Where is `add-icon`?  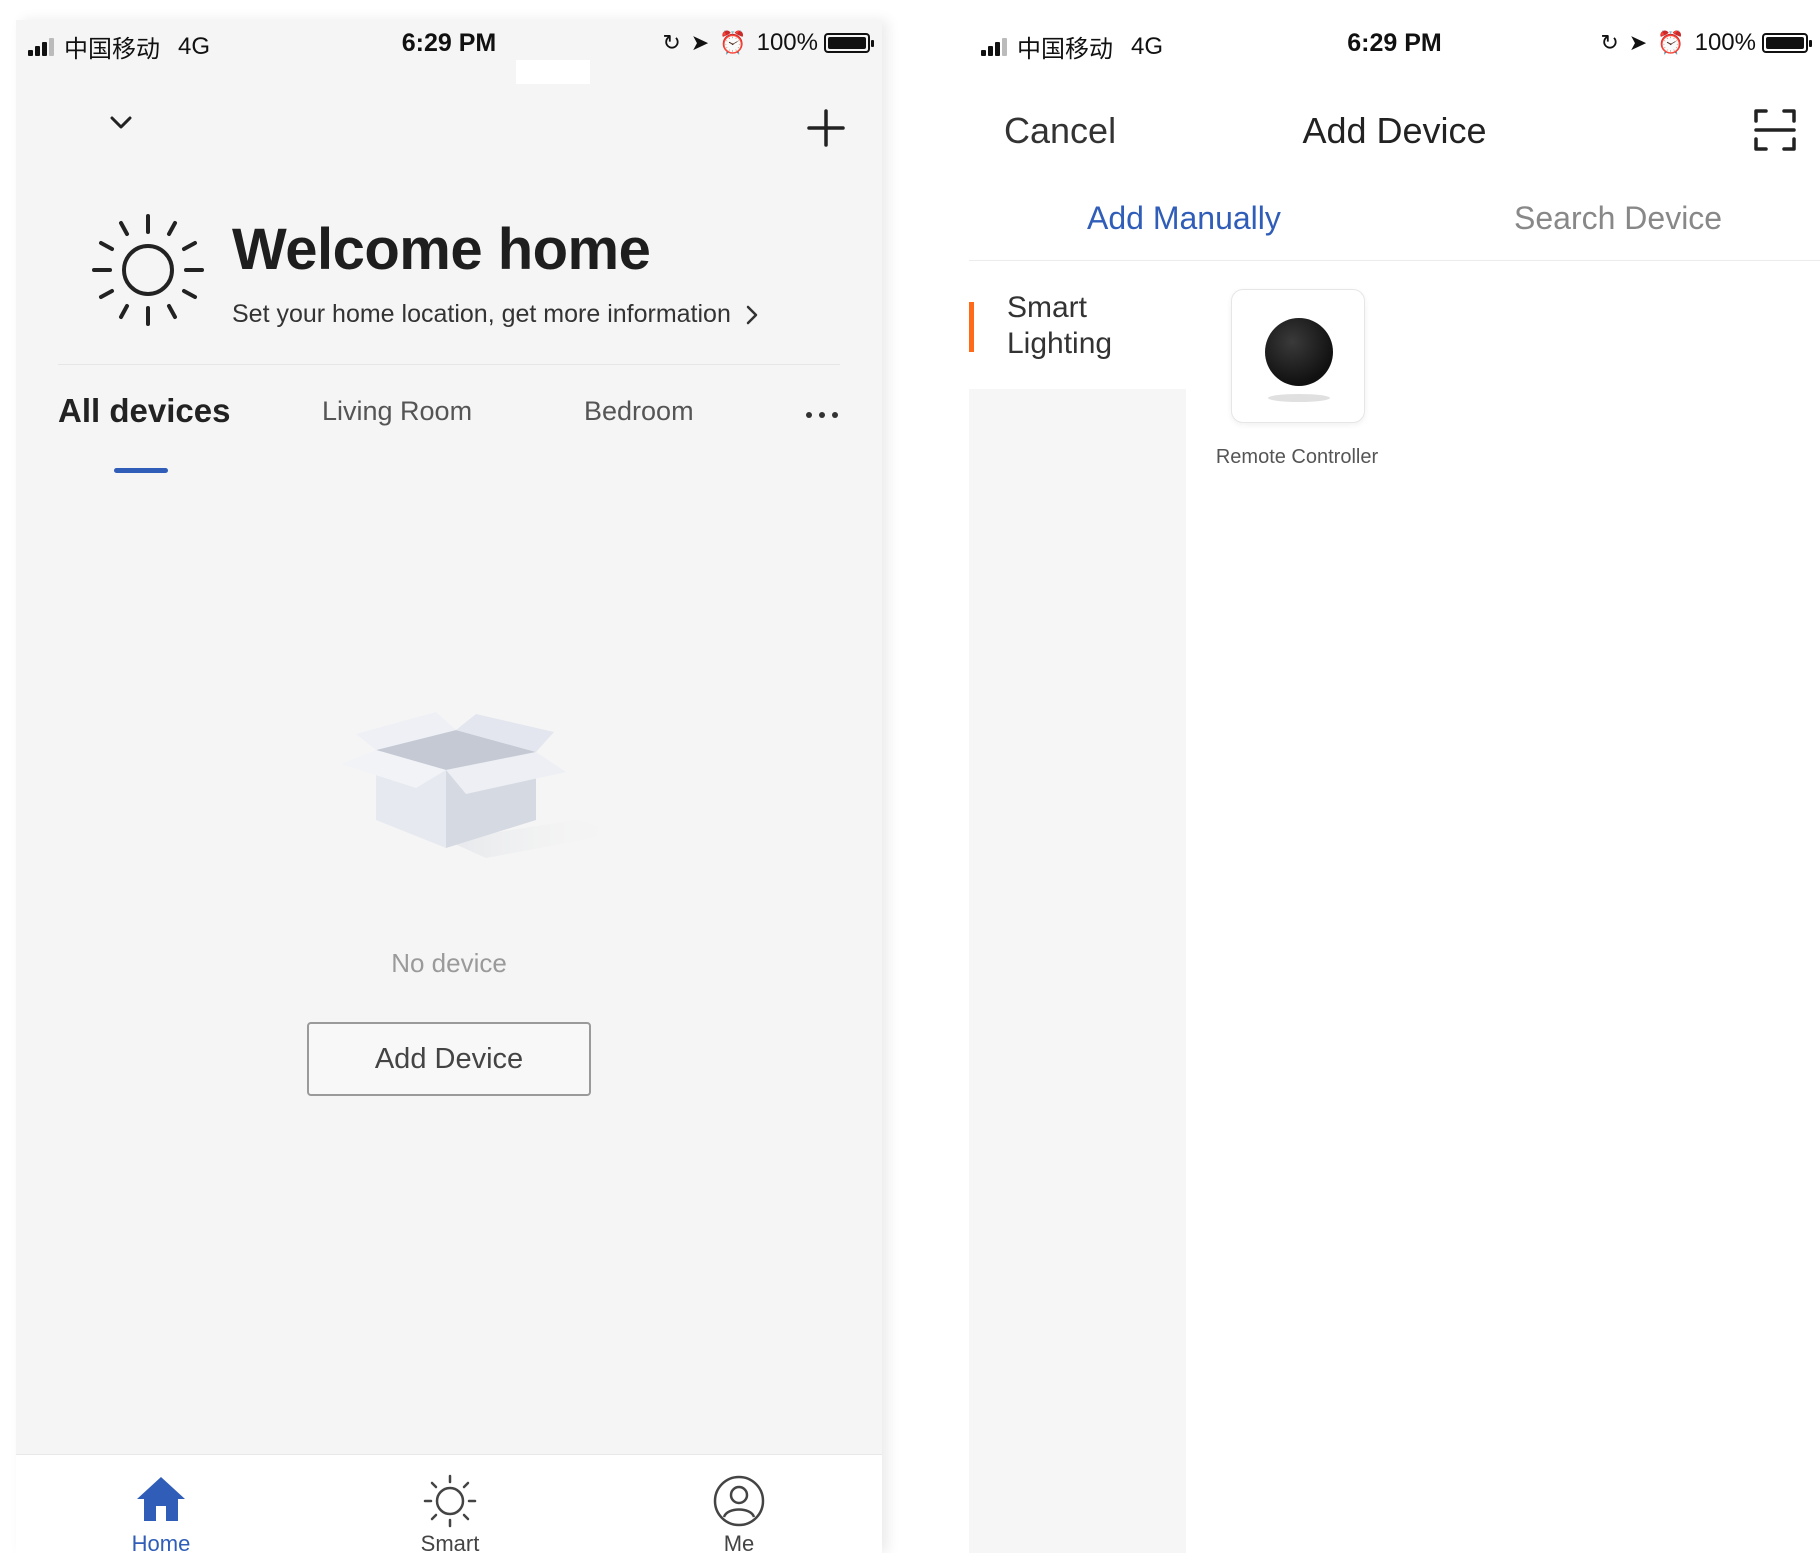
add-icon is located at coordinates (826, 128).